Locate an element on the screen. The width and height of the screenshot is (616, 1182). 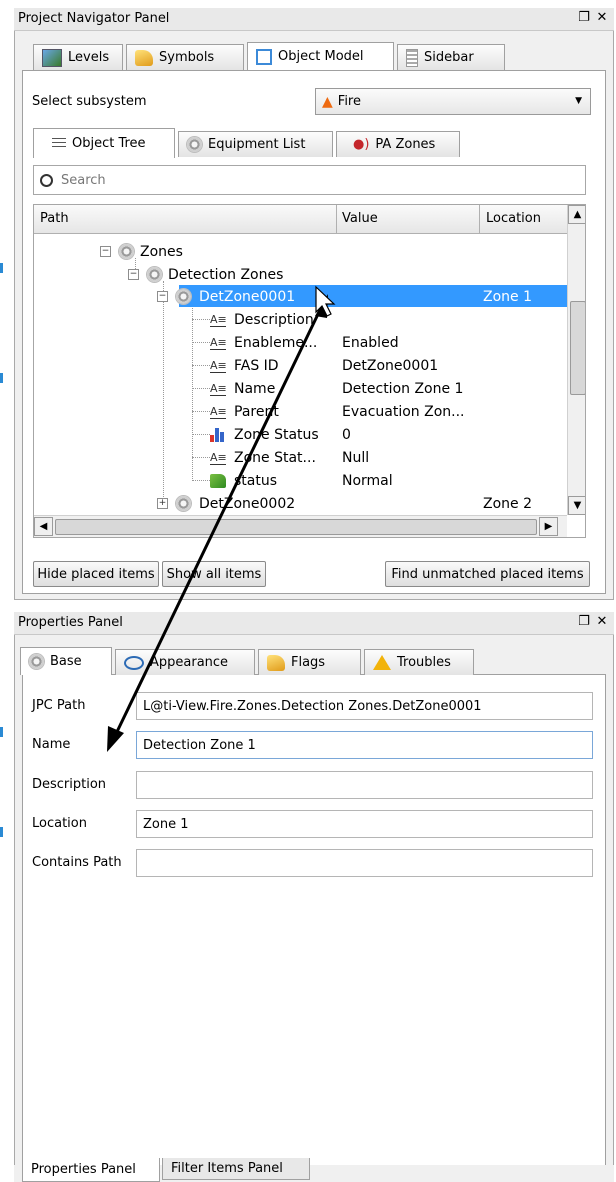
object-model-icon is located at coordinates (264, 56).